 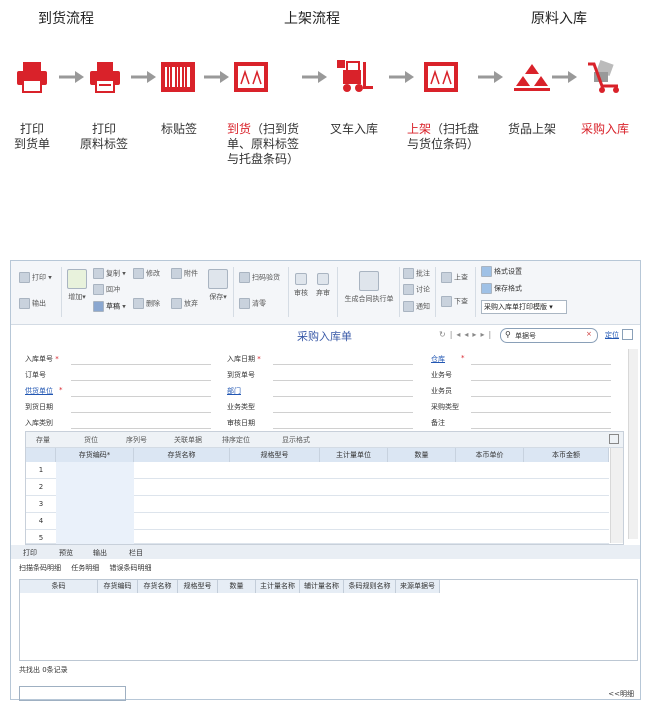 I want to click on serial-button: 序列号, so click(x=136, y=440).